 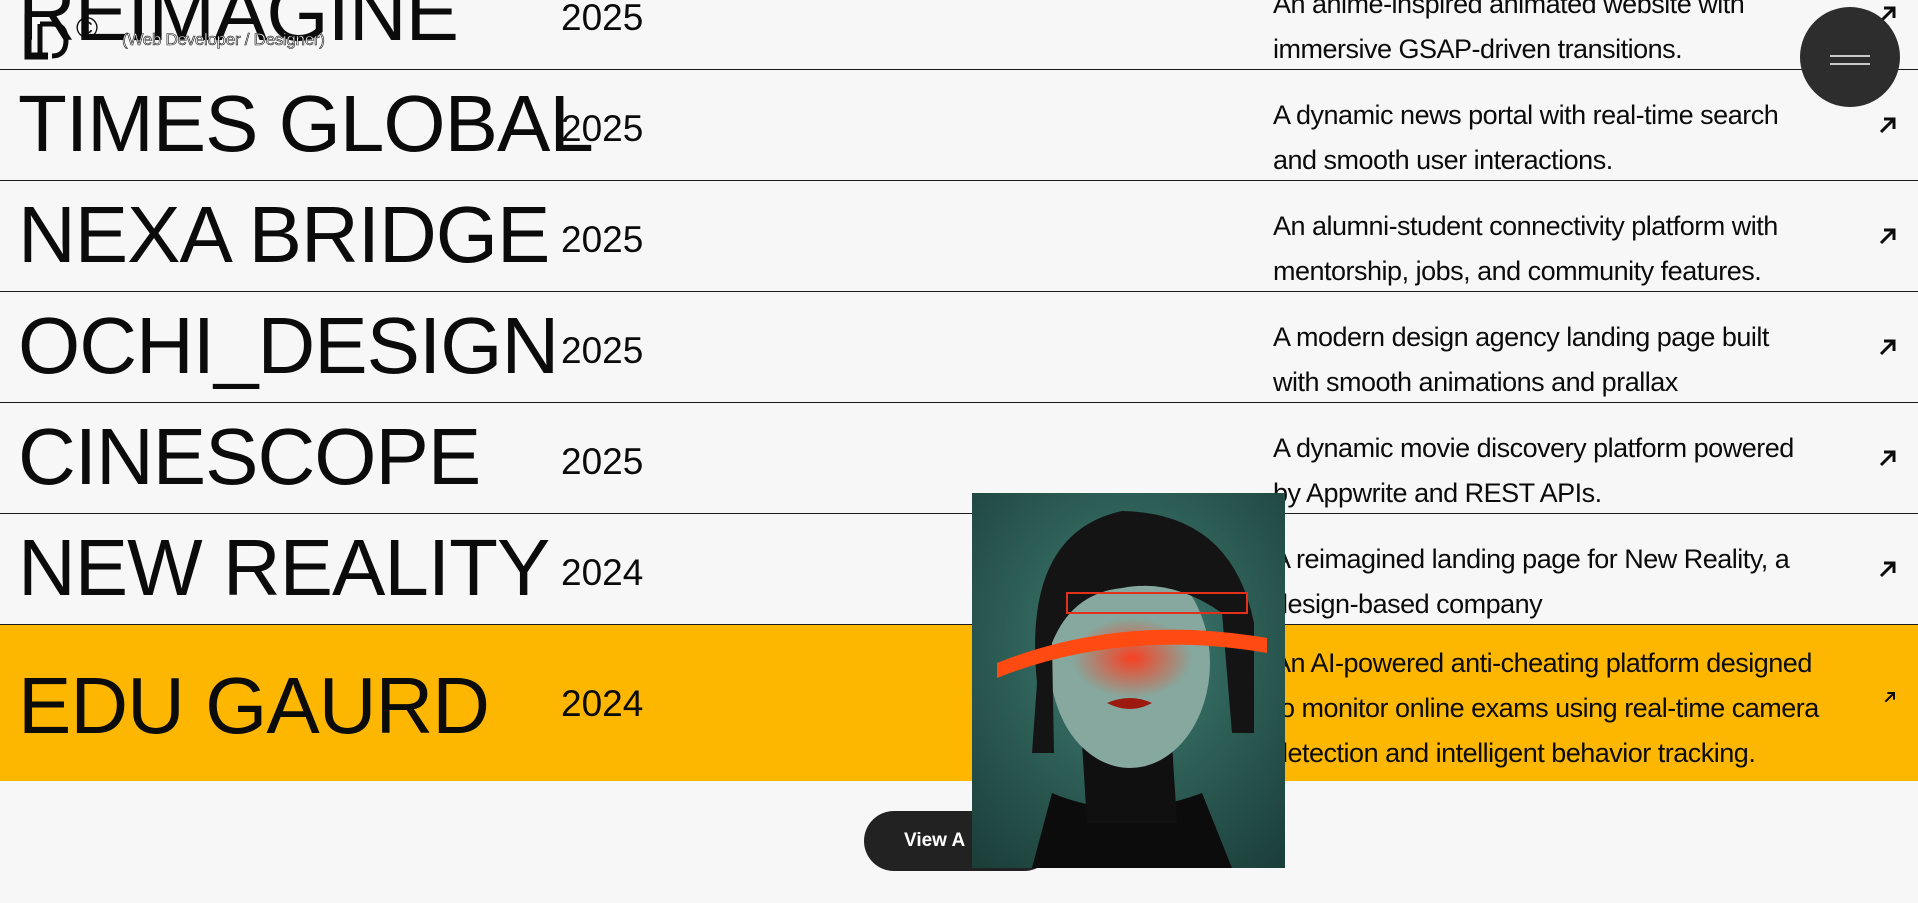 I want to click on tagline: (Web Developer / Designer), so click(x=223, y=40).